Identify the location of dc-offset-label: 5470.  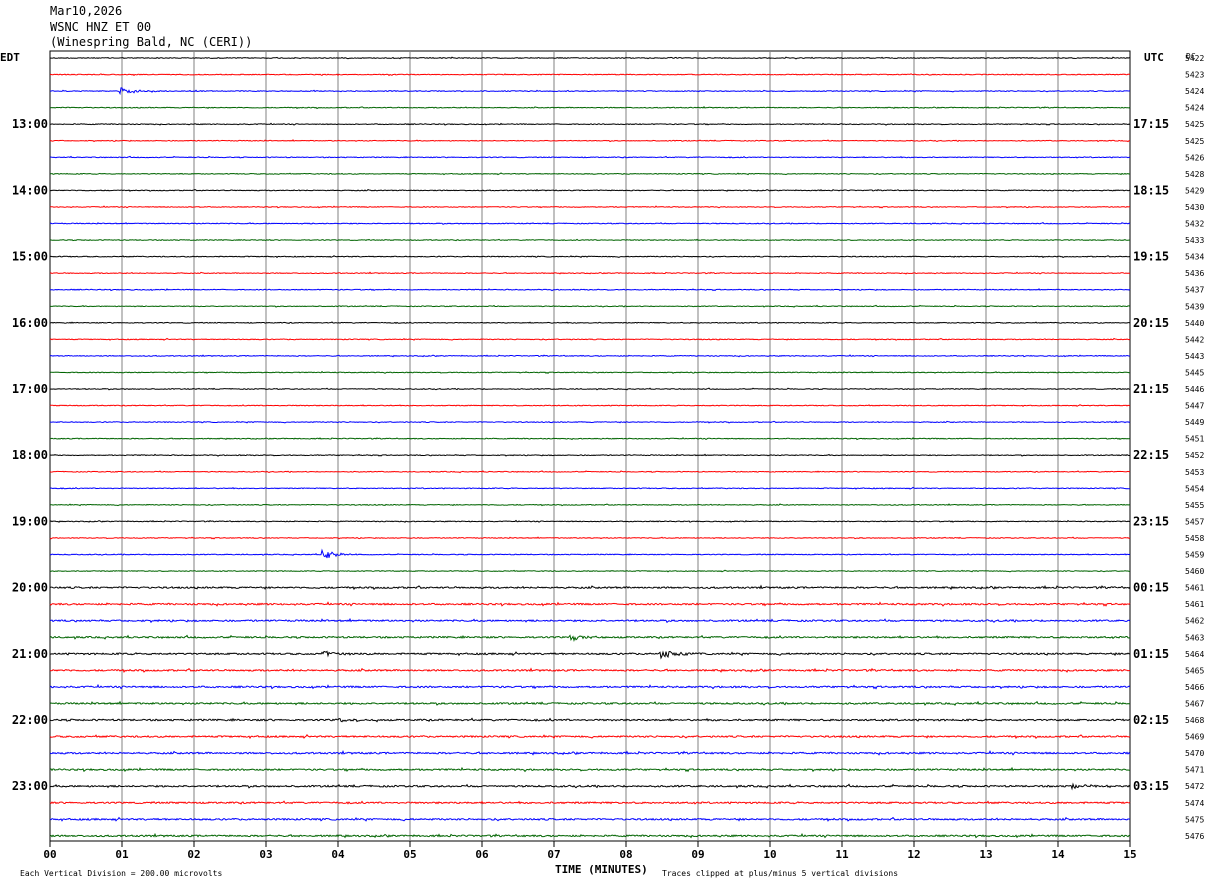
(1194, 753).